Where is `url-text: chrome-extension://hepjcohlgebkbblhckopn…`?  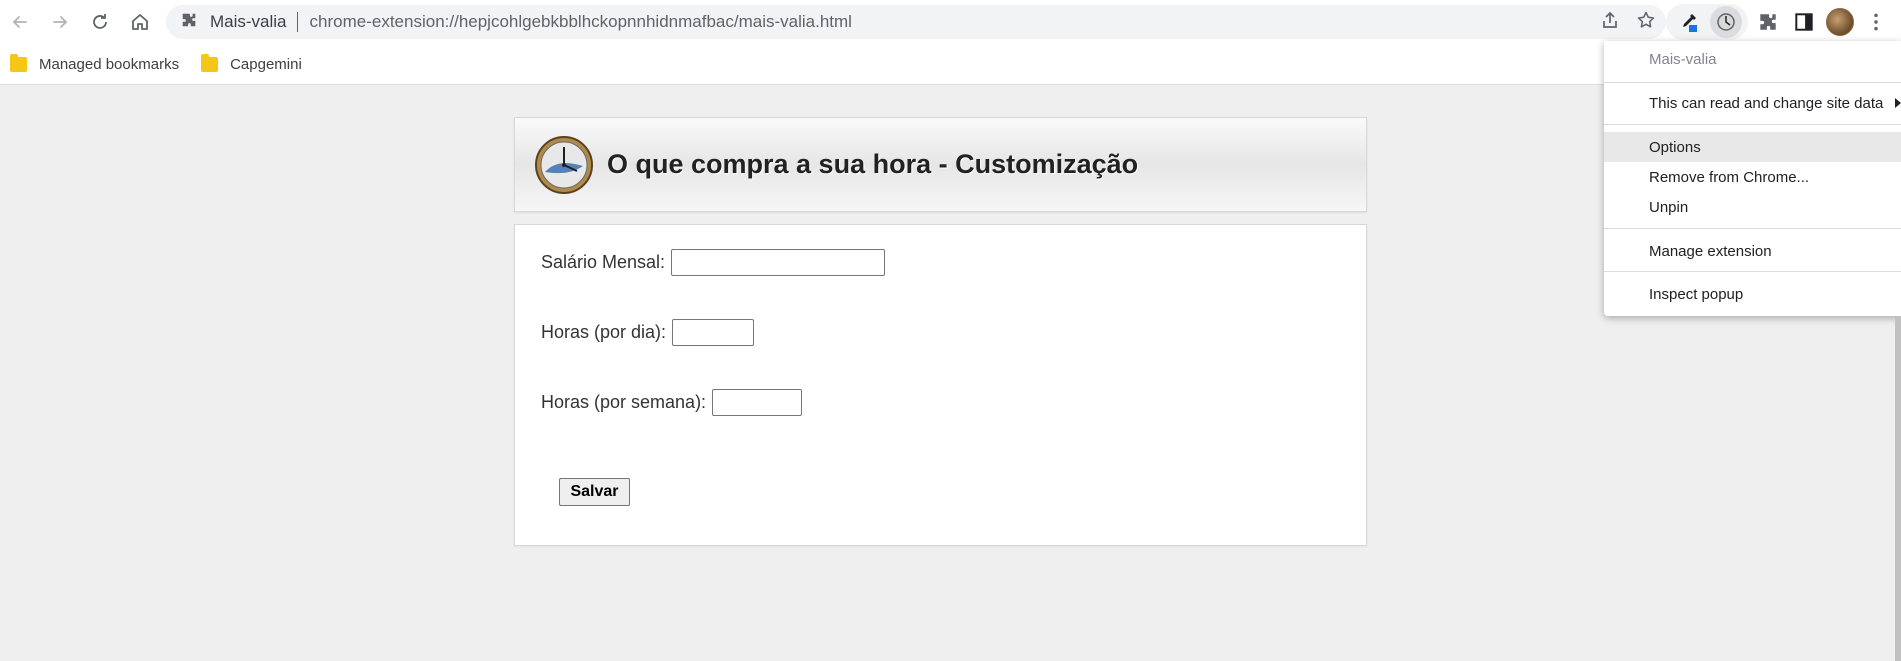 url-text: chrome-extension://hepjcohlgebkbblhckopn… is located at coordinates (581, 22).